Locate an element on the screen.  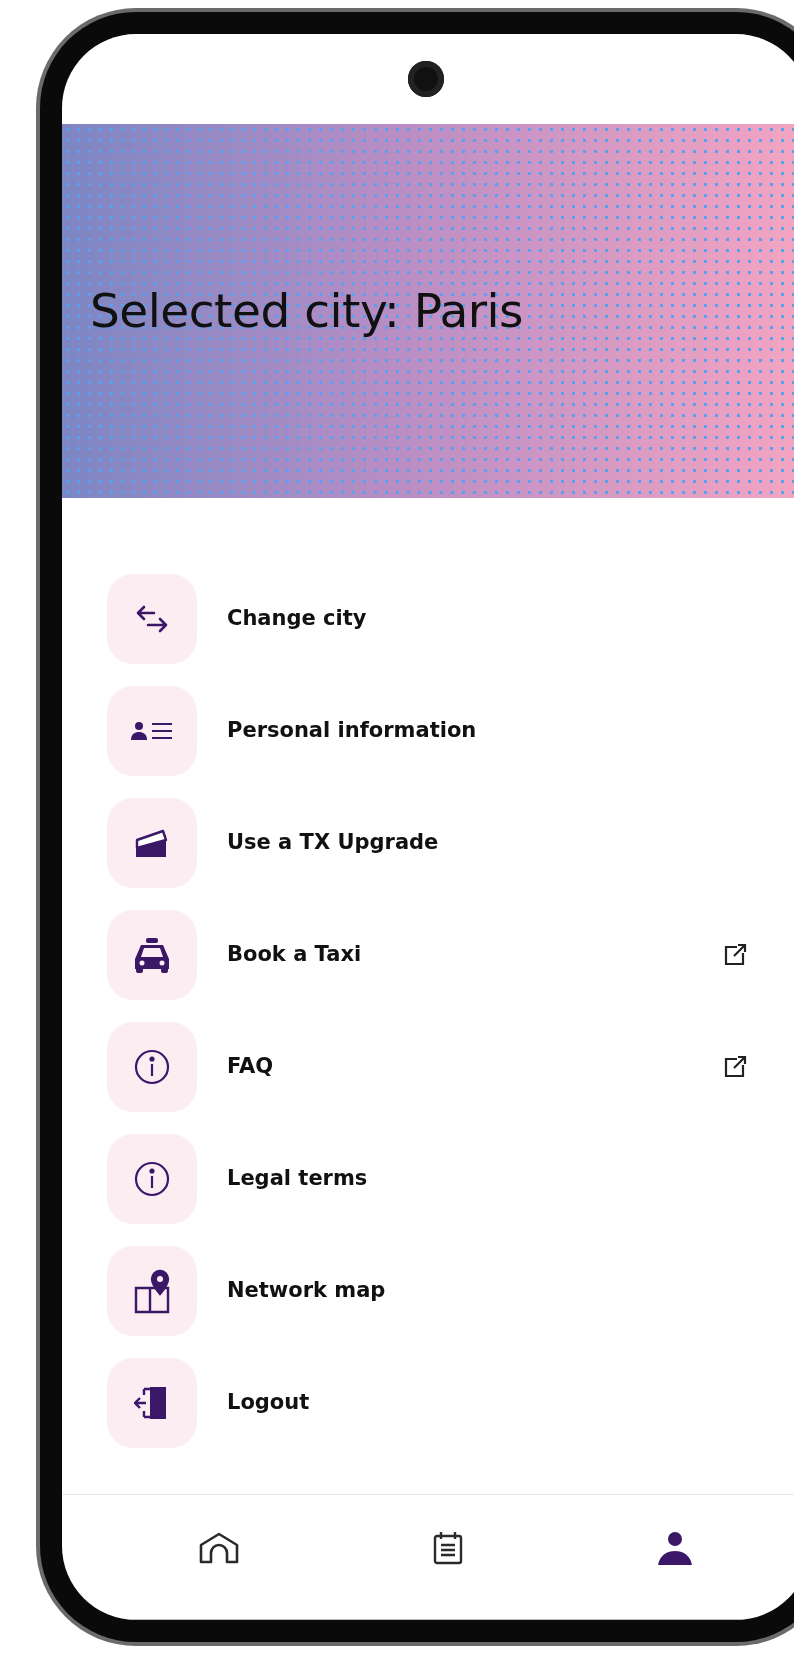
map-pin-icon is located at coordinates (152, 1291).